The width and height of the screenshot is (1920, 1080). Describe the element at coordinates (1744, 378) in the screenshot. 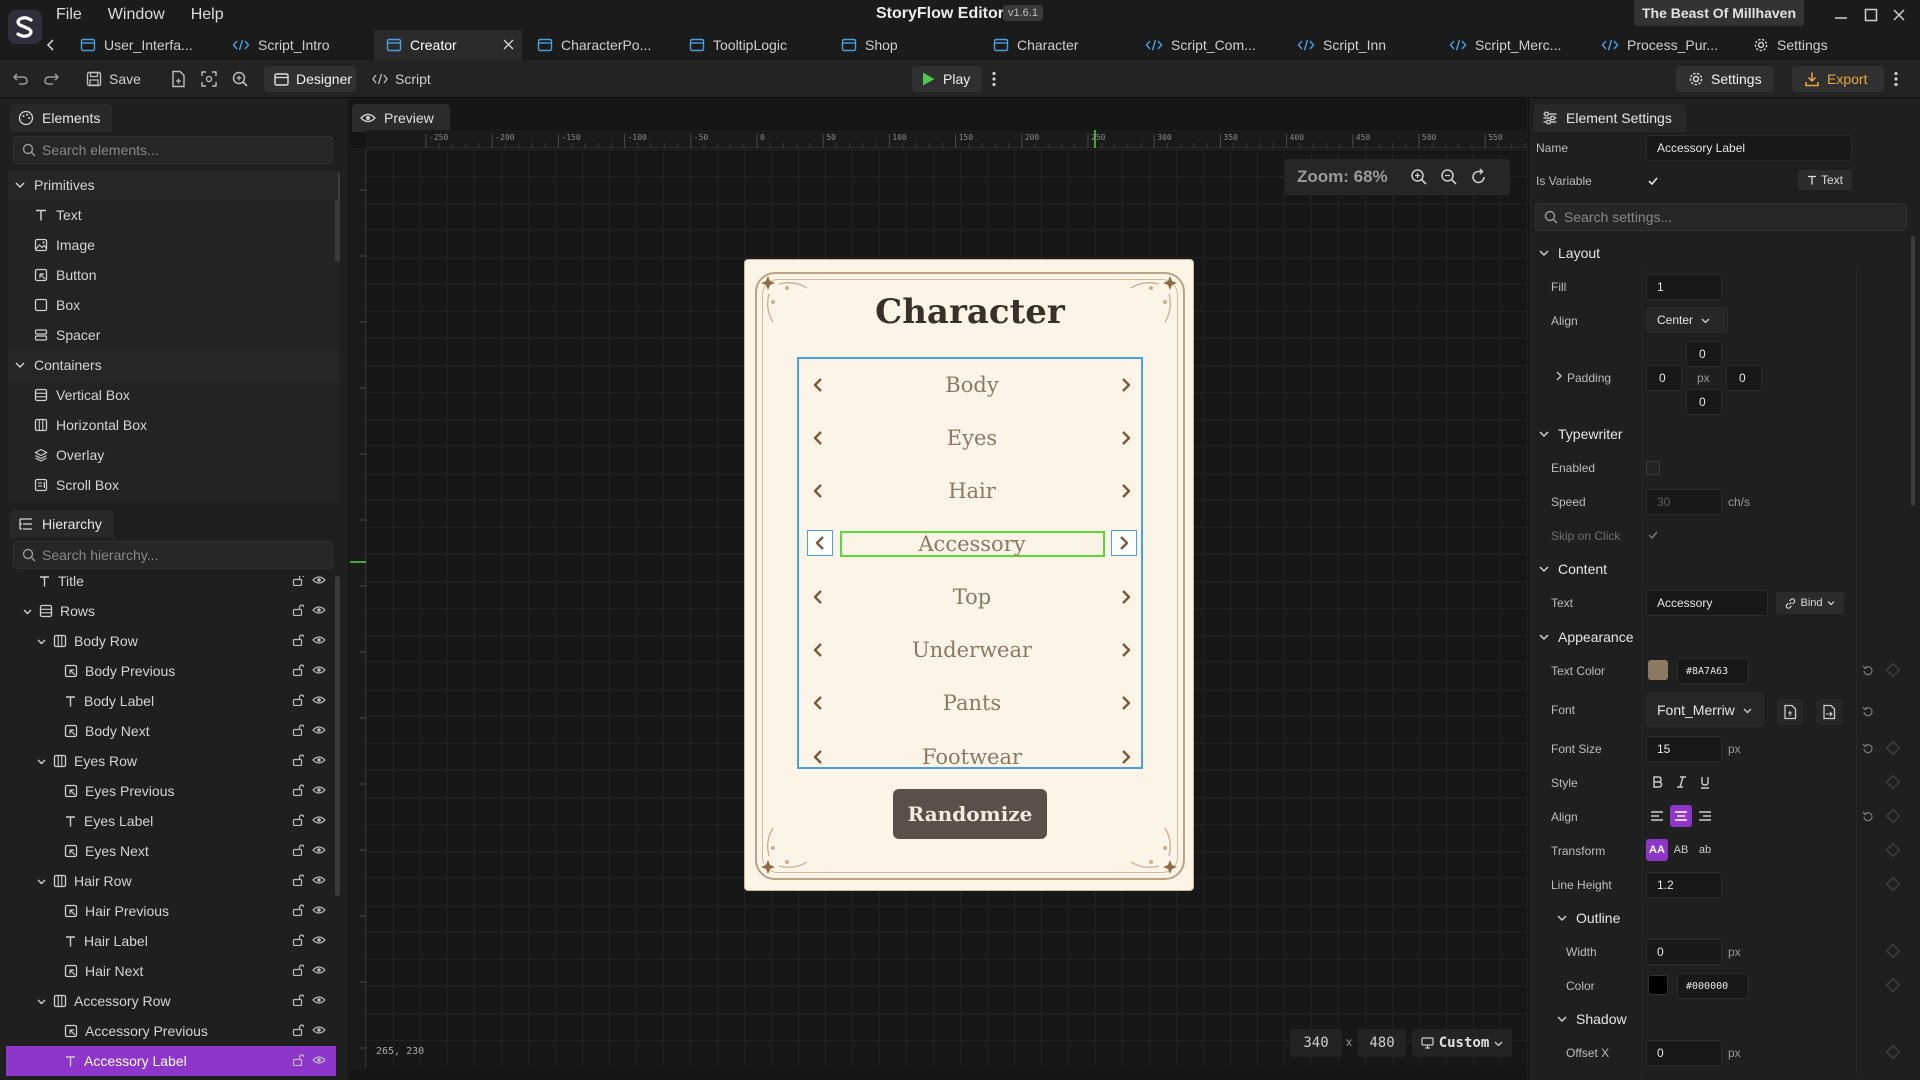

I see `padding-right-field: 0` at that location.